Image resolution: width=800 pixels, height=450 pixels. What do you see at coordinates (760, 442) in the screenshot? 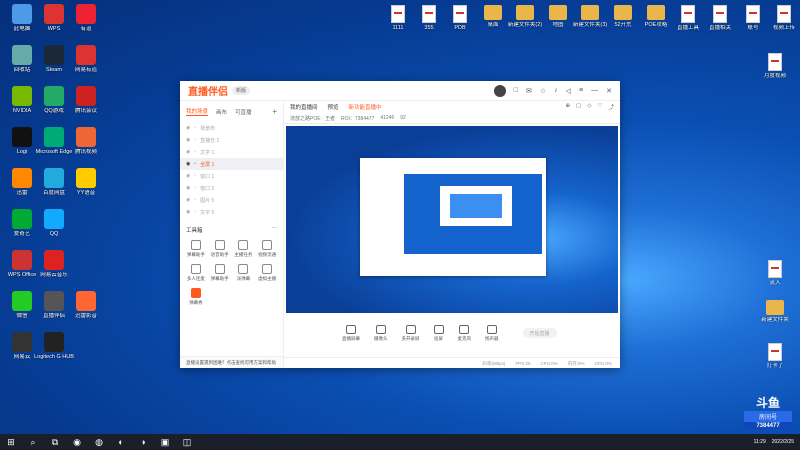
I see `clock-time: 11:29` at bounding box center [760, 442].